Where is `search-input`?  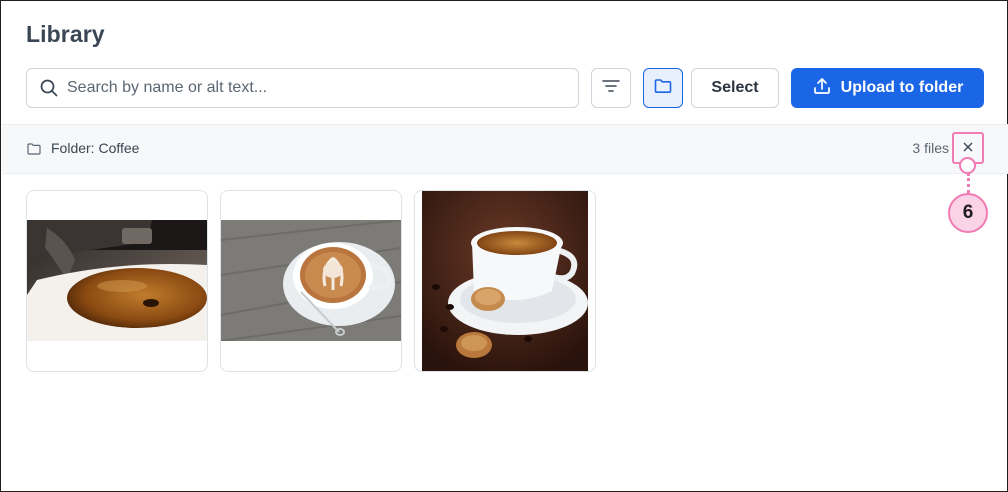 search-input is located at coordinates (307, 88).